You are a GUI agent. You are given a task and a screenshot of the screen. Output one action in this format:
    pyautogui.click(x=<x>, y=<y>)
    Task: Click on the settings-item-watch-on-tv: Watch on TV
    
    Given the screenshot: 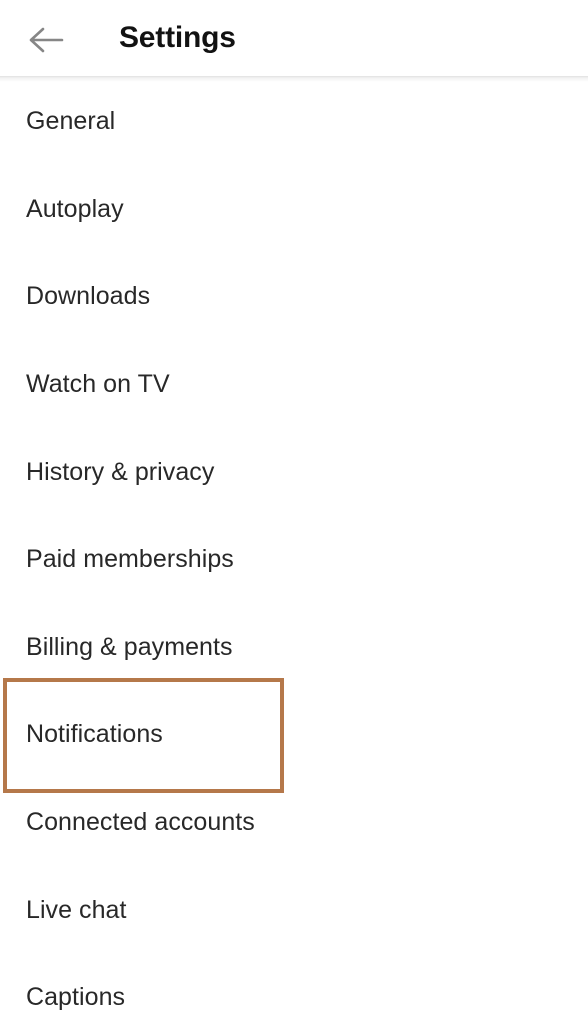 What is the action you would take?
    pyautogui.click(x=294, y=385)
    